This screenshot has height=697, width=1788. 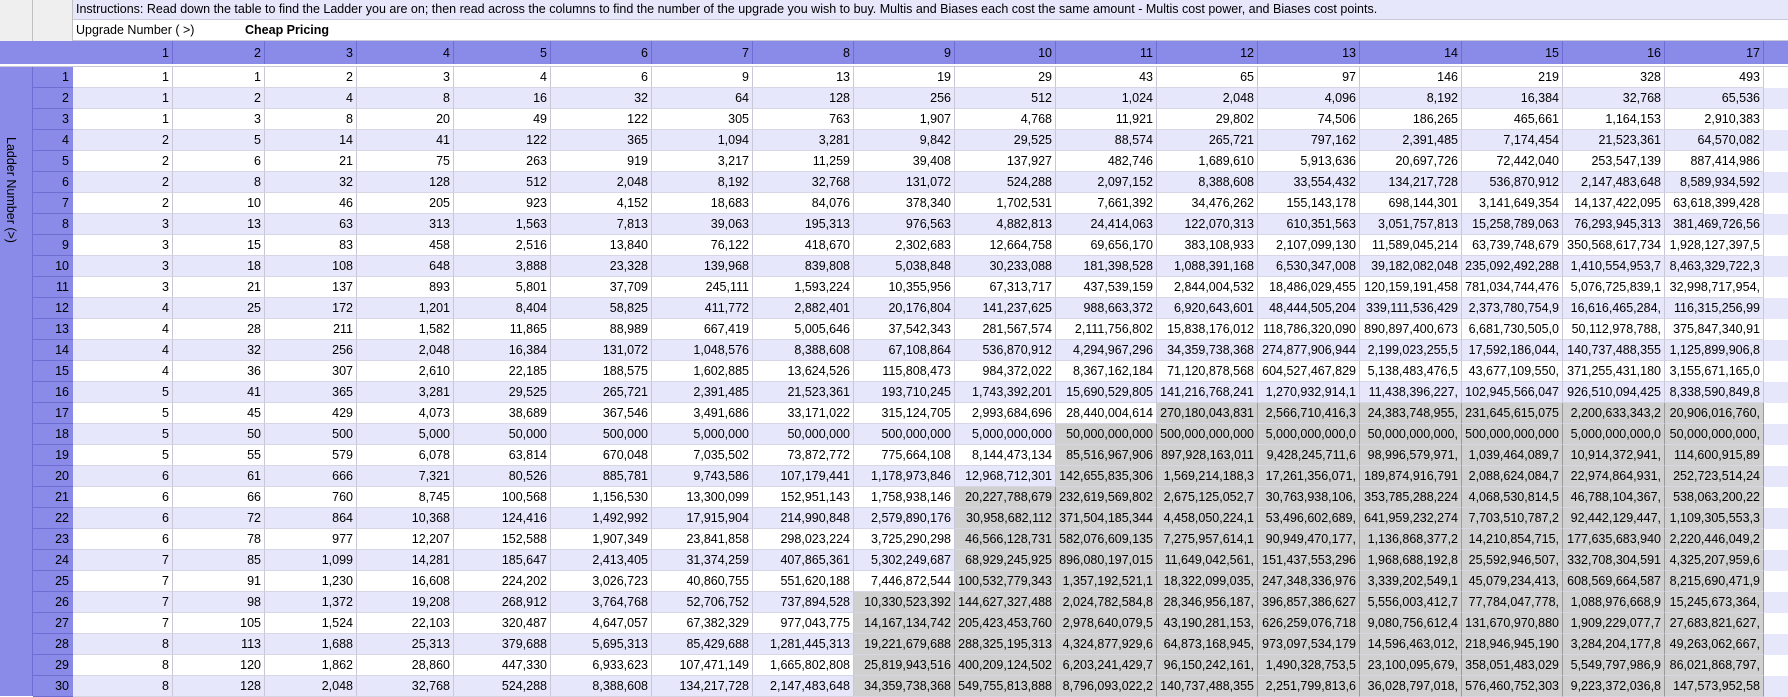 What do you see at coordinates (1714, 224) in the screenshot?
I see `table-cell: 381,469,726,56` at bounding box center [1714, 224].